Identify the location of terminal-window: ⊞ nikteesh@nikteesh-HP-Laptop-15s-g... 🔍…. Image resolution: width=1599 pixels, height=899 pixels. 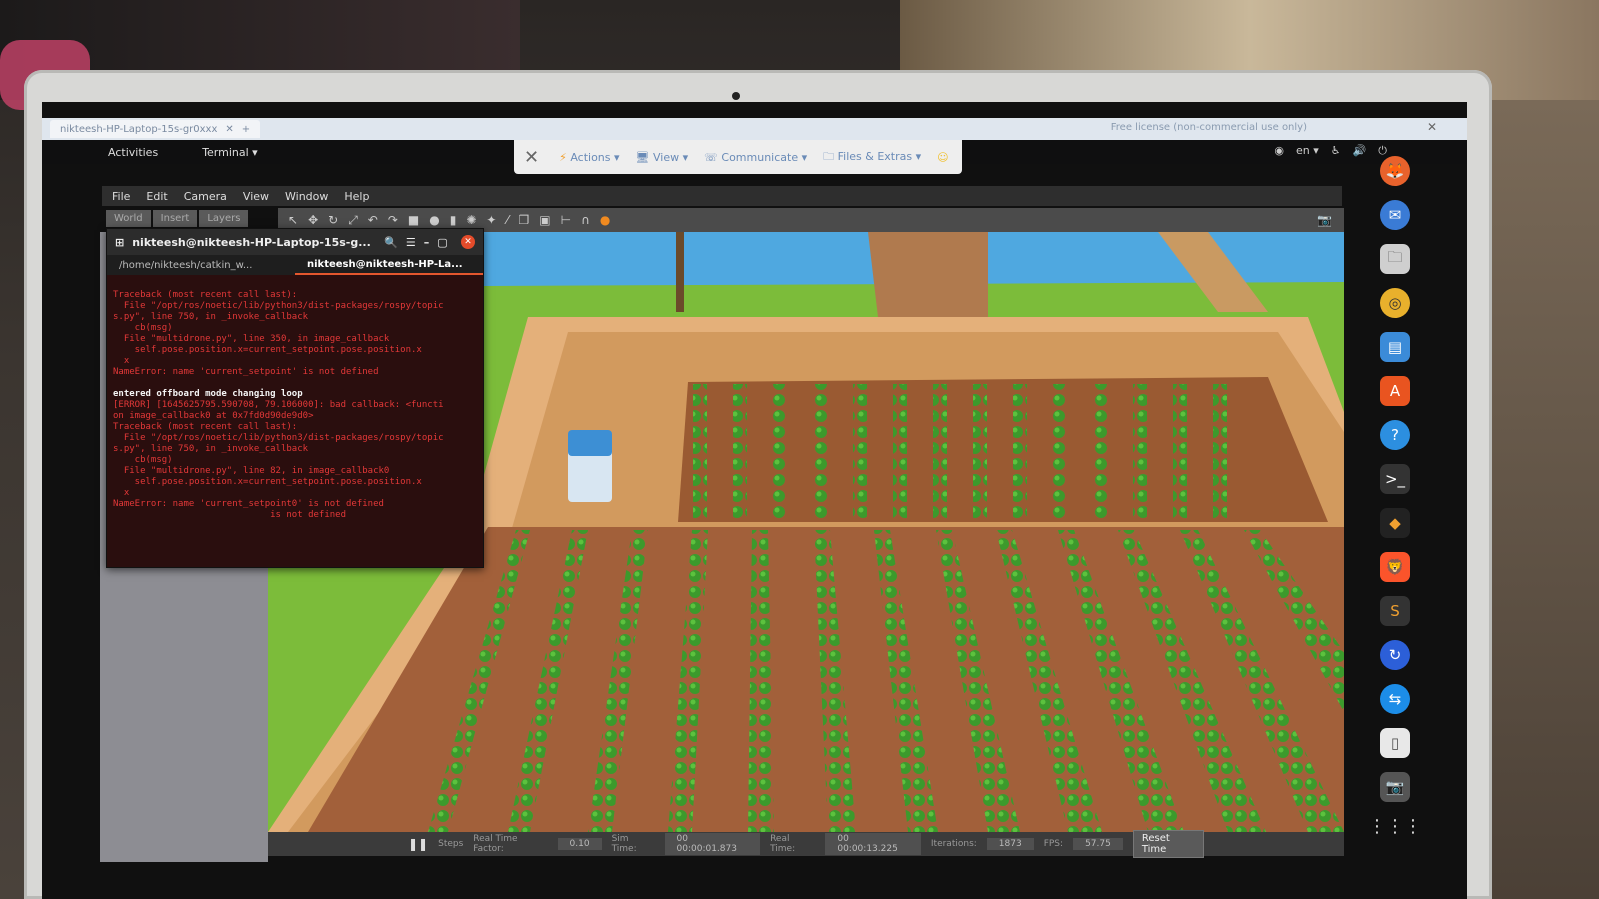
(295, 398).